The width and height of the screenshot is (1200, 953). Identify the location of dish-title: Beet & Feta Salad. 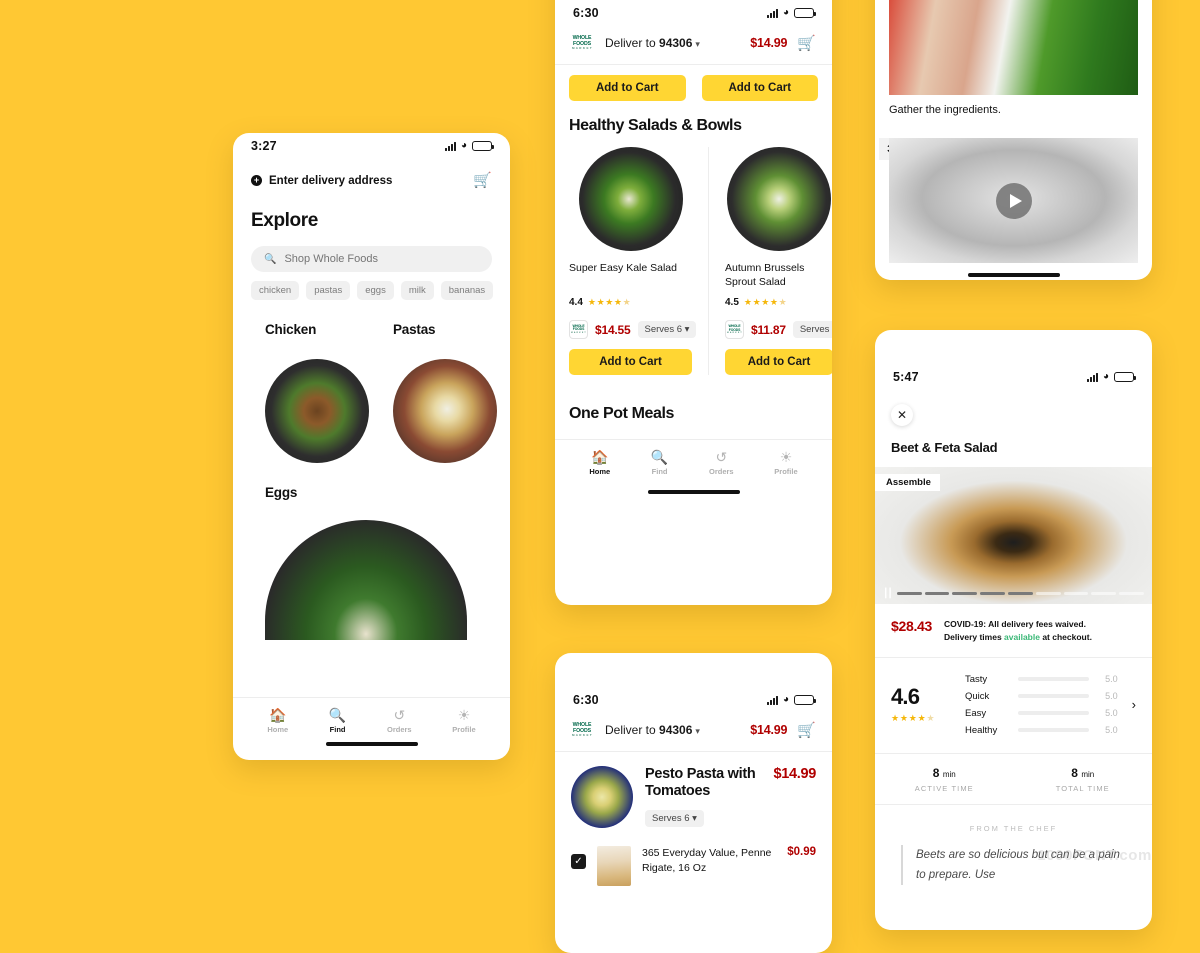
(944, 447).